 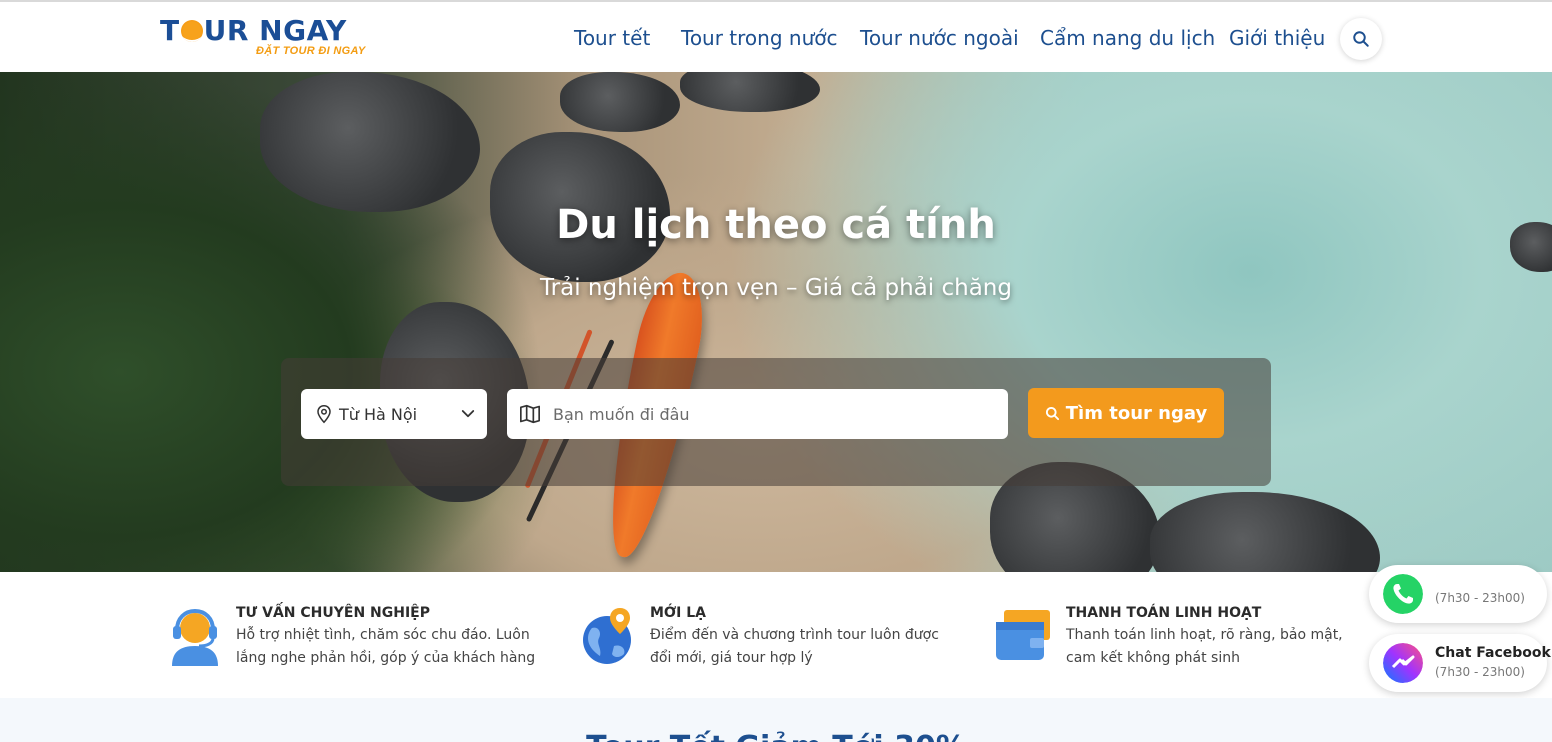 What do you see at coordinates (763, 414) in the screenshot?
I see `destination-input` at bounding box center [763, 414].